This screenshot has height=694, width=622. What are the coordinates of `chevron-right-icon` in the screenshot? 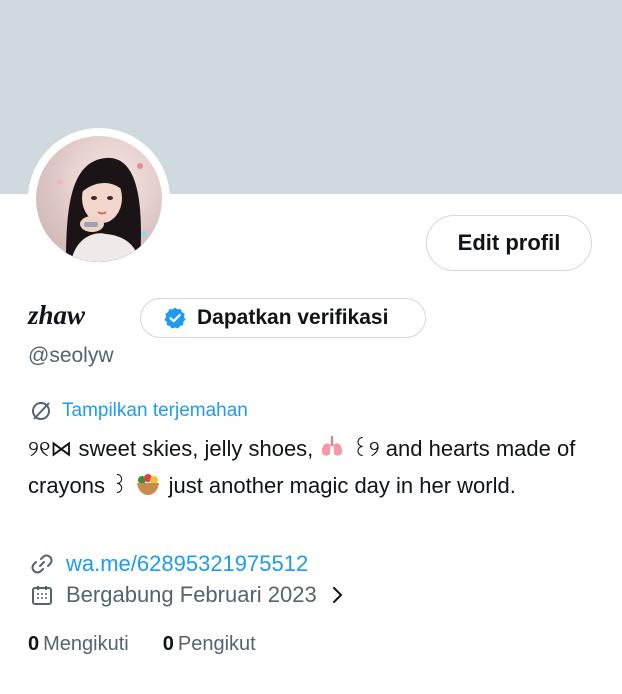 It's located at (338, 595).